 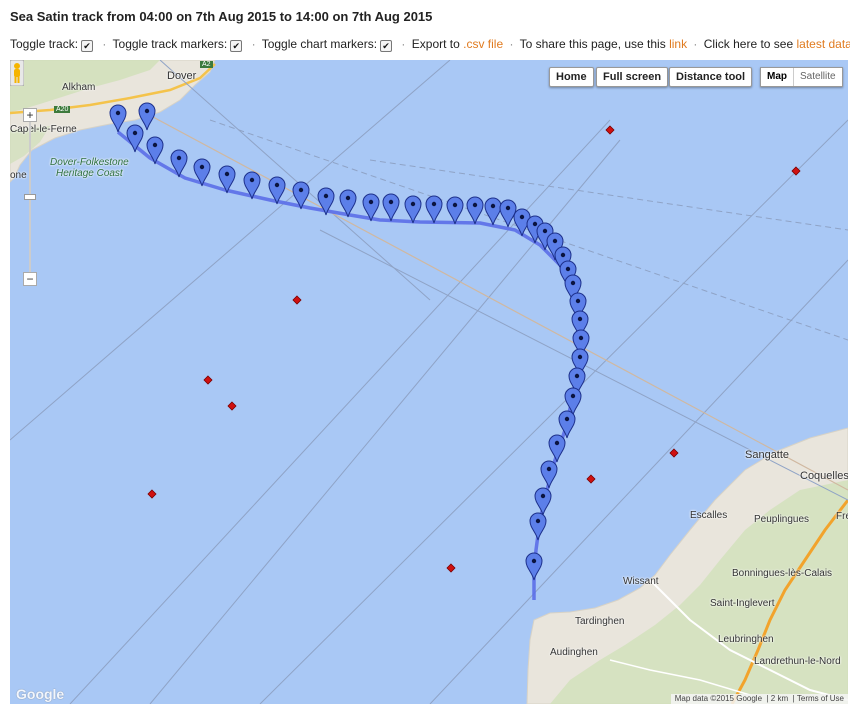 What do you see at coordinates (44, 44) in the screenshot?
I see `toggle-track-label: Toggle track:` at bounding box center [44, 44].